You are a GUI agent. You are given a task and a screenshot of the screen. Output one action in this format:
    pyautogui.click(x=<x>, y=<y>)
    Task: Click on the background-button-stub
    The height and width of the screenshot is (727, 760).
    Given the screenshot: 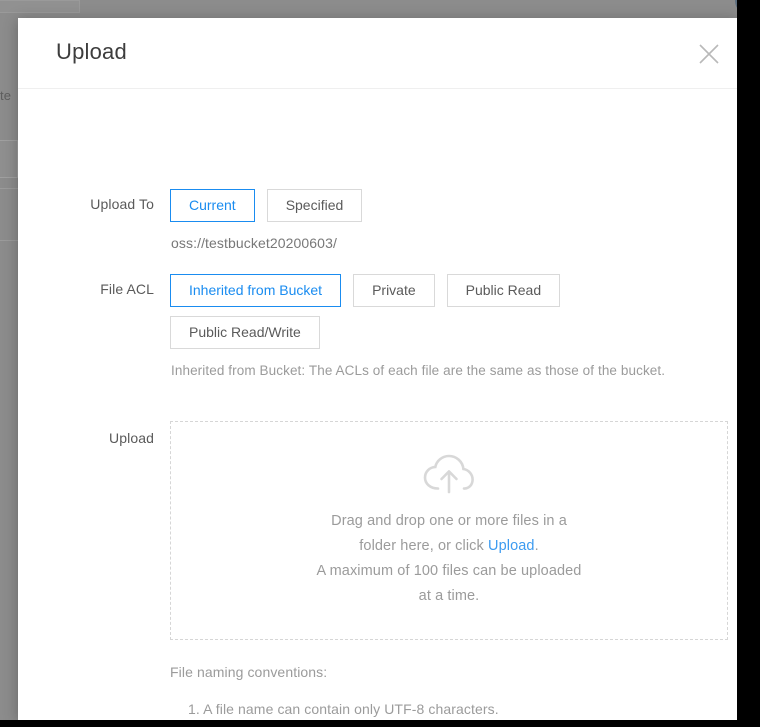 What is the action you would take?
    pyautogui.click(x=40, y=6)
    